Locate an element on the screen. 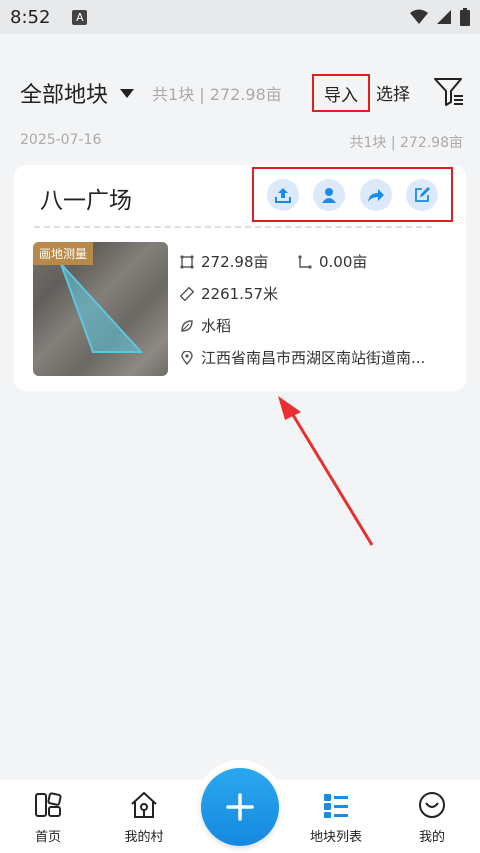  nav-home-label: 首页 is located at coordinates (47, 837).